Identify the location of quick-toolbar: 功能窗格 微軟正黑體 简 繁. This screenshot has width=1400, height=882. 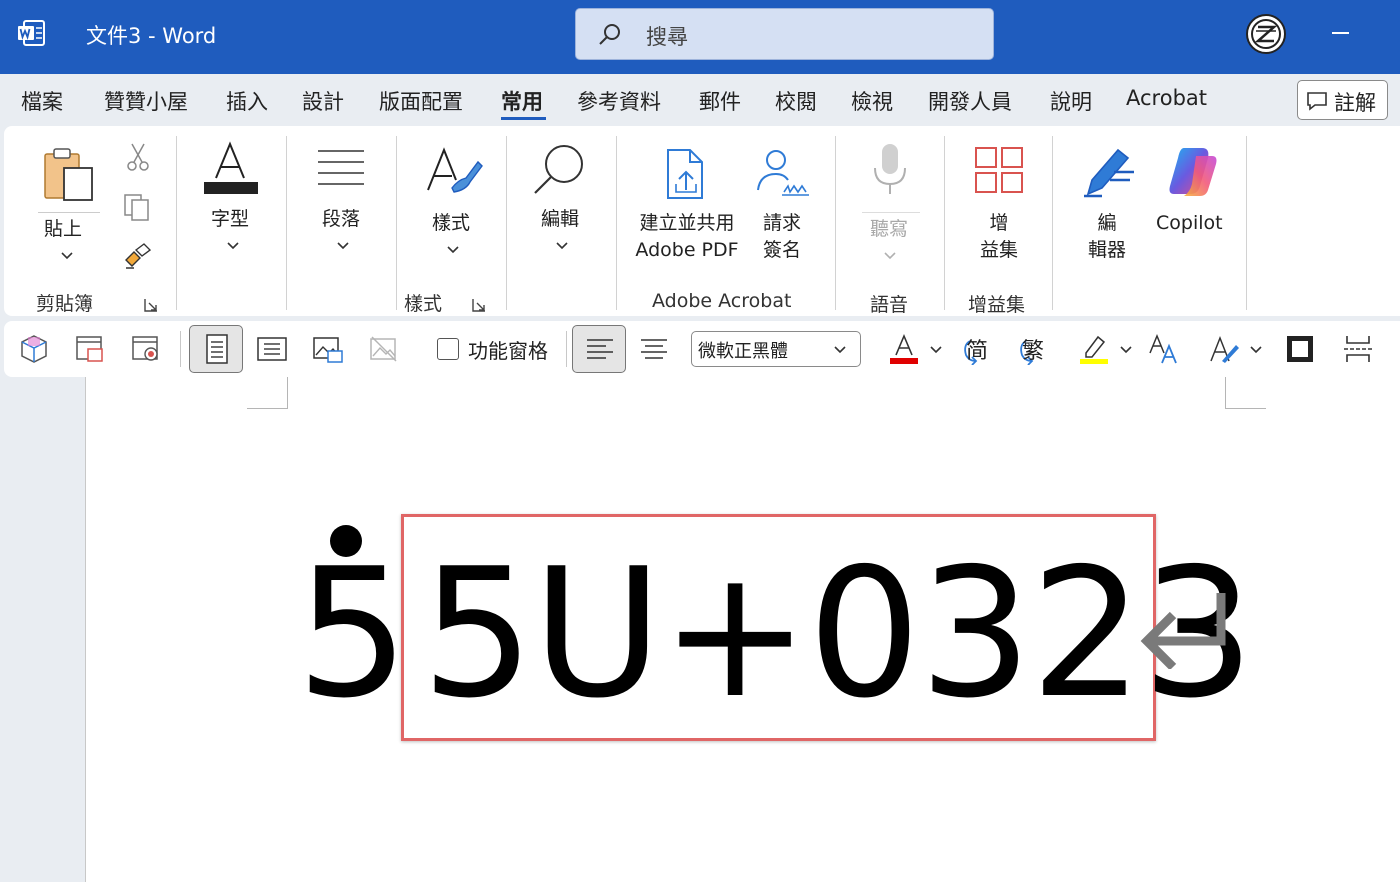
(702, 349).